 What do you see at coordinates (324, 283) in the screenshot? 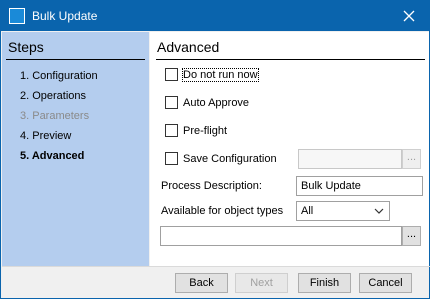
I see `finish-button: Finish` at bounding box center [324, 283].